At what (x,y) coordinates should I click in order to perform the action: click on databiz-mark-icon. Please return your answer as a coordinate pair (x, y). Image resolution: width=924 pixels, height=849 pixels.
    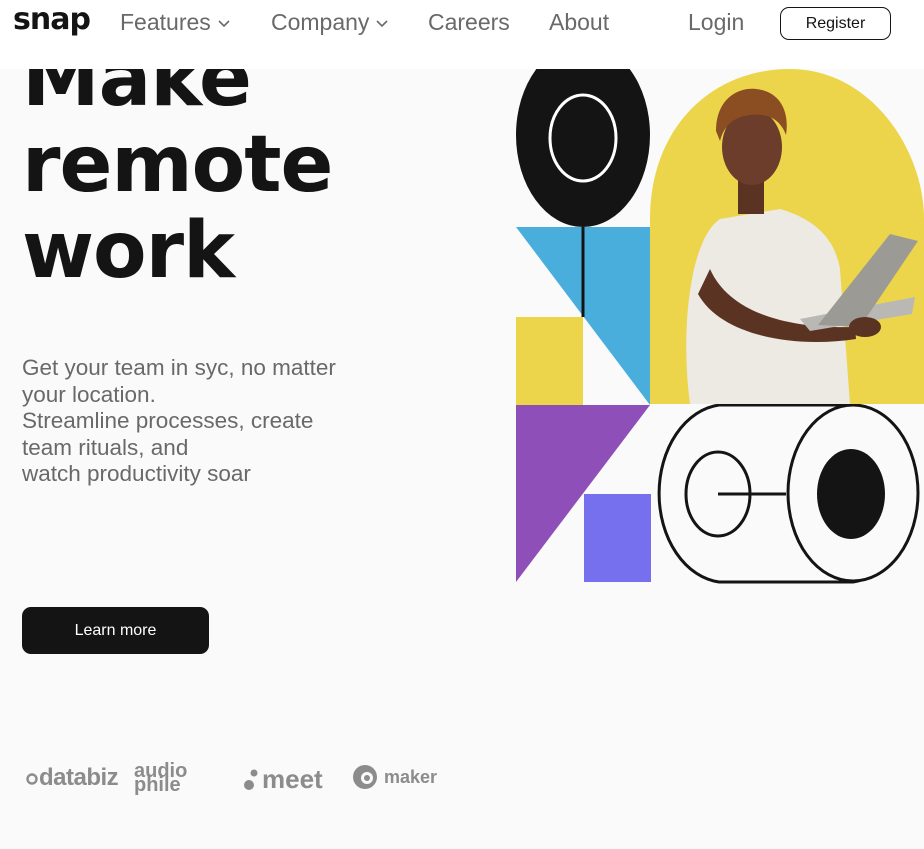
    Looking at the image, I should click on (32, 779).